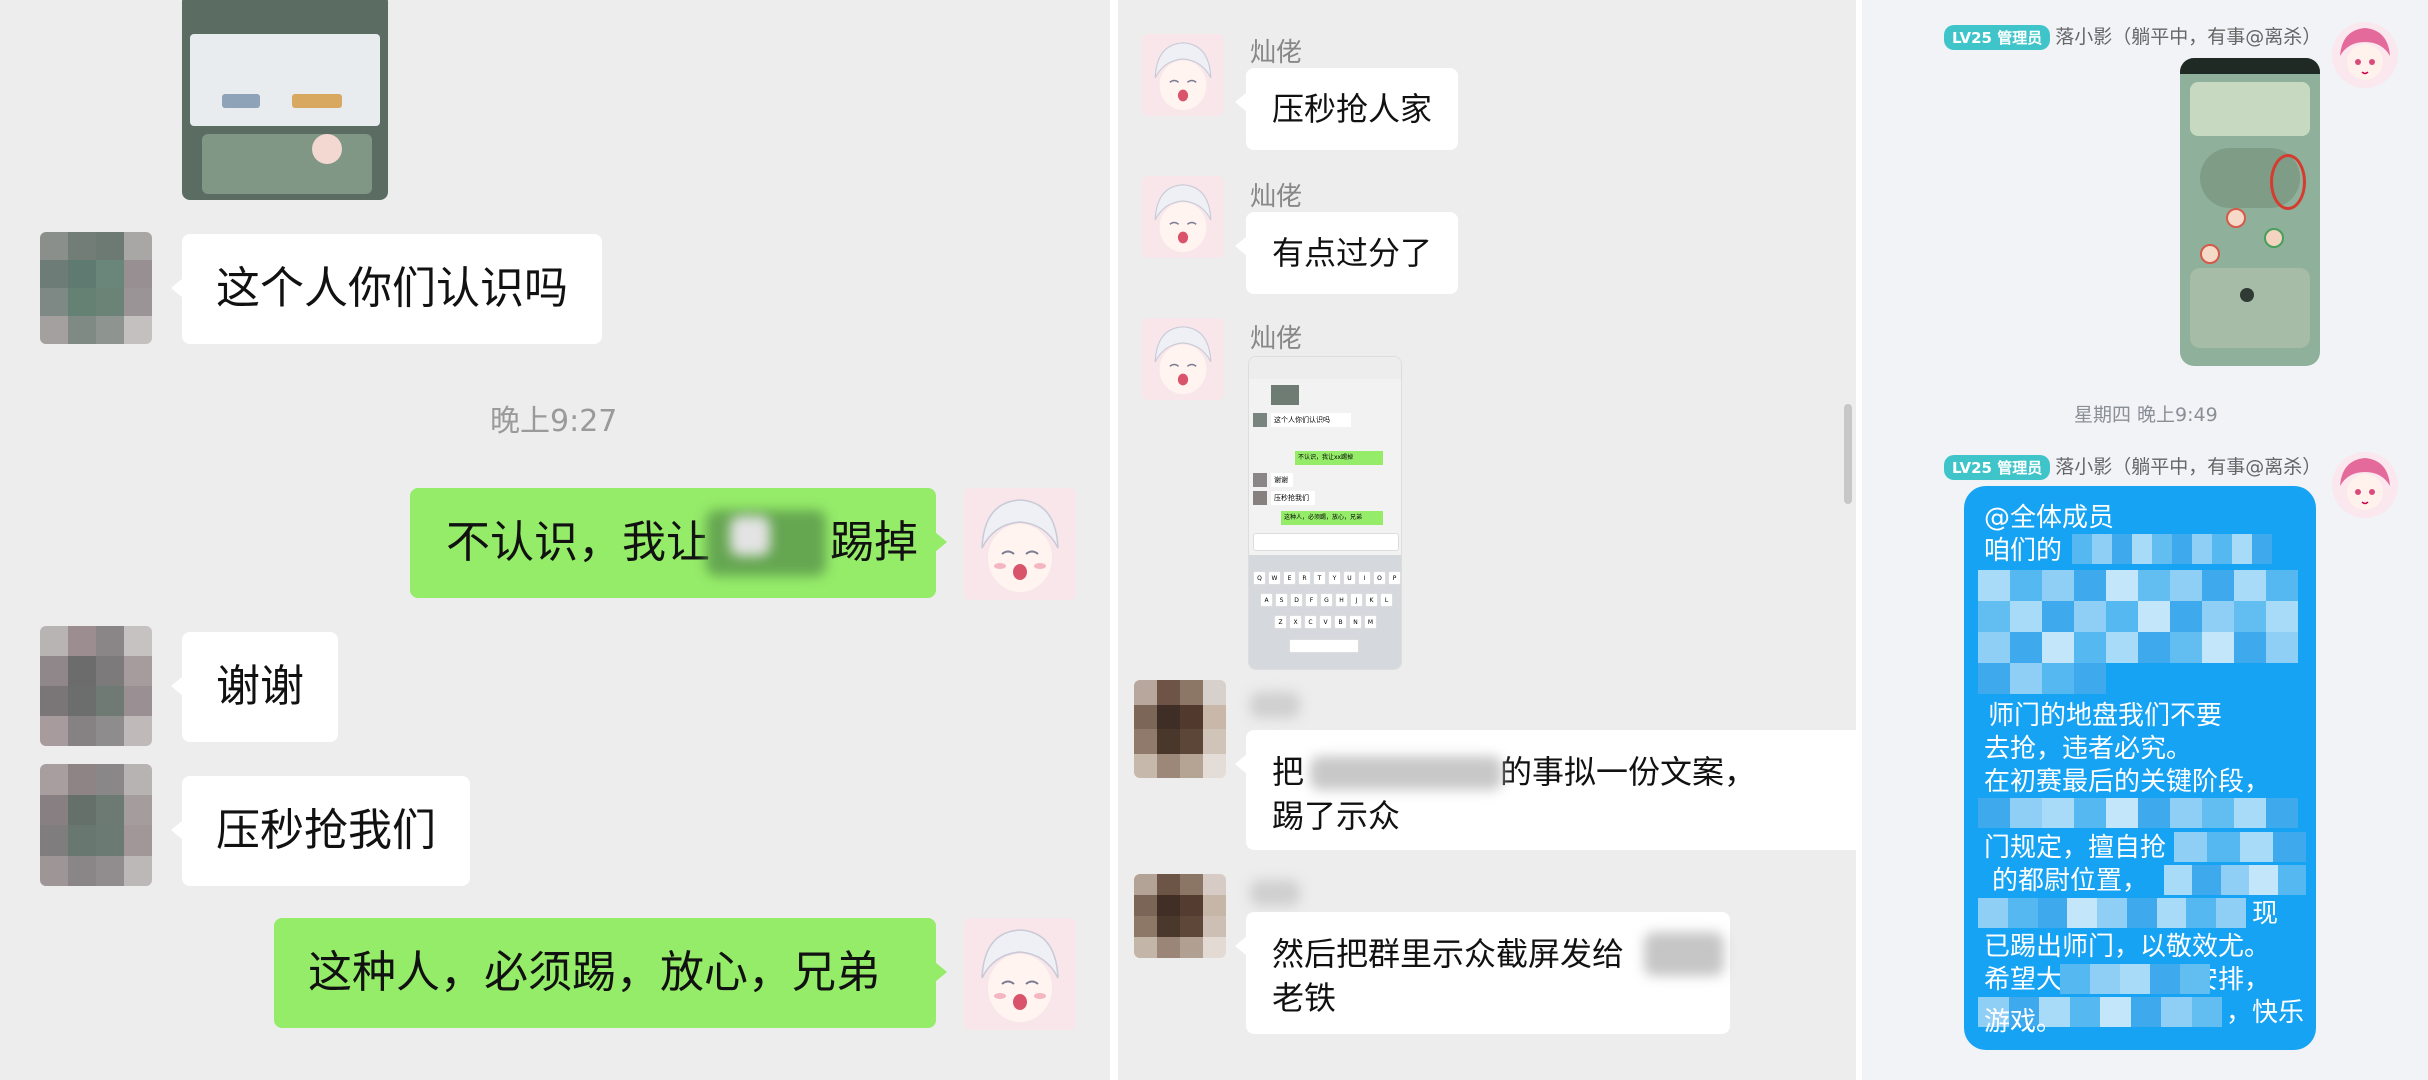 This screenshot has height=1080, width=2428. What do you see at coordinates (1304, 998) in the screenshot?
I see `message-text: 老铁` at bounding box center [1304, 998].